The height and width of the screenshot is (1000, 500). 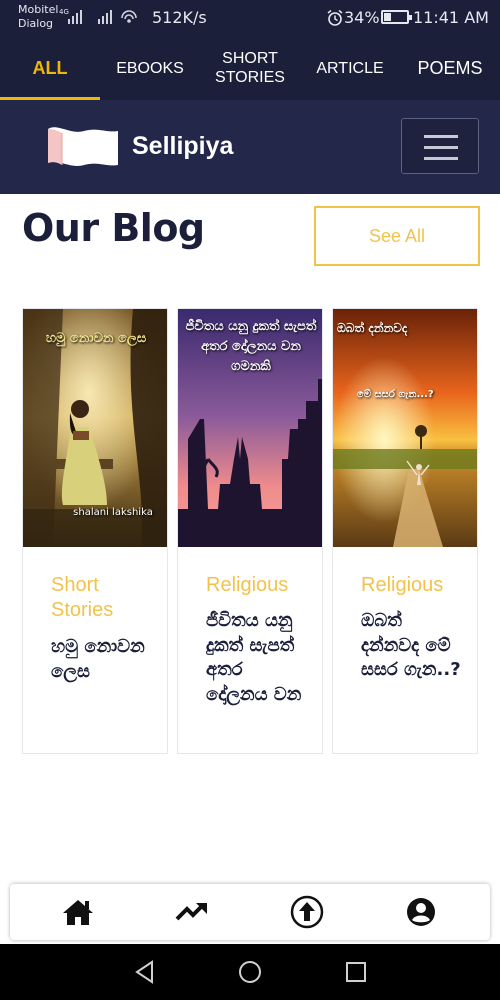 What do you see at coordinates (450, 68) in the screenshot?
I see `tab-poems: POEMS` at bounding box center [450, 68].